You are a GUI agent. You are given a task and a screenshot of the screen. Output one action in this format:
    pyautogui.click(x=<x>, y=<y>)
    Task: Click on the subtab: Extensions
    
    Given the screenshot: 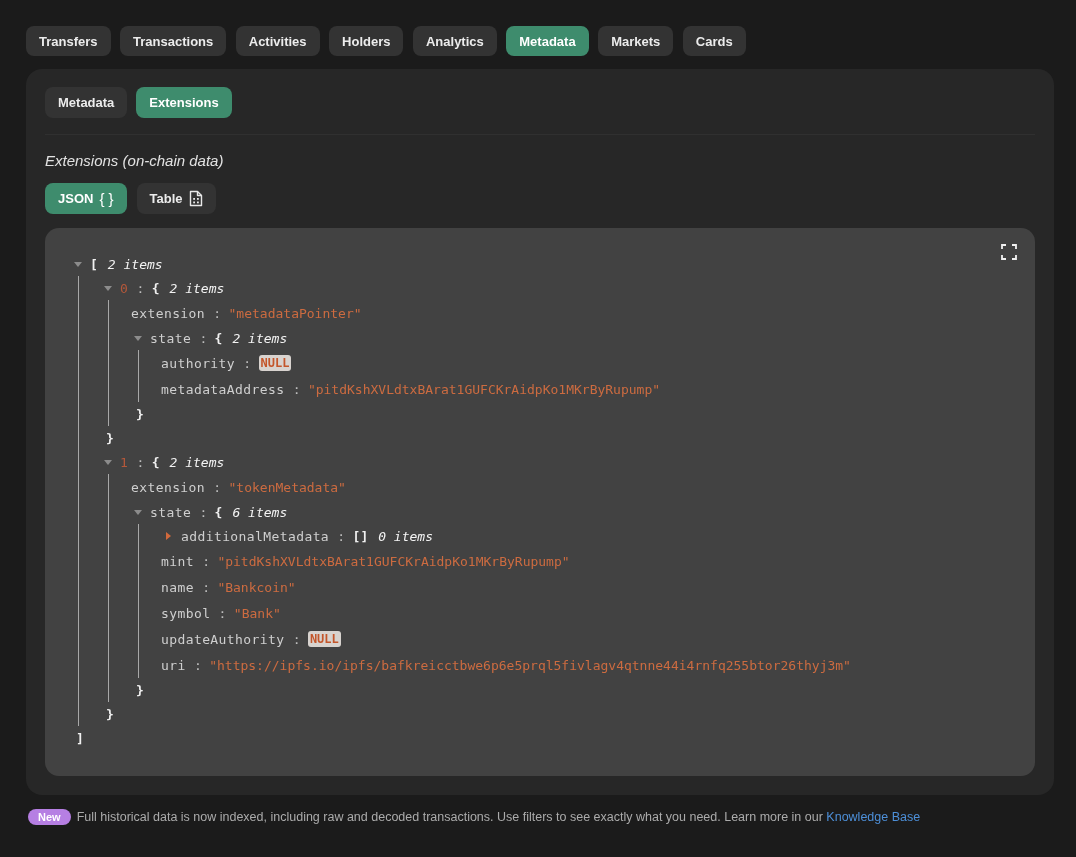 What is the action you would take?
    pyautogui.click(x=184, y=102)
    